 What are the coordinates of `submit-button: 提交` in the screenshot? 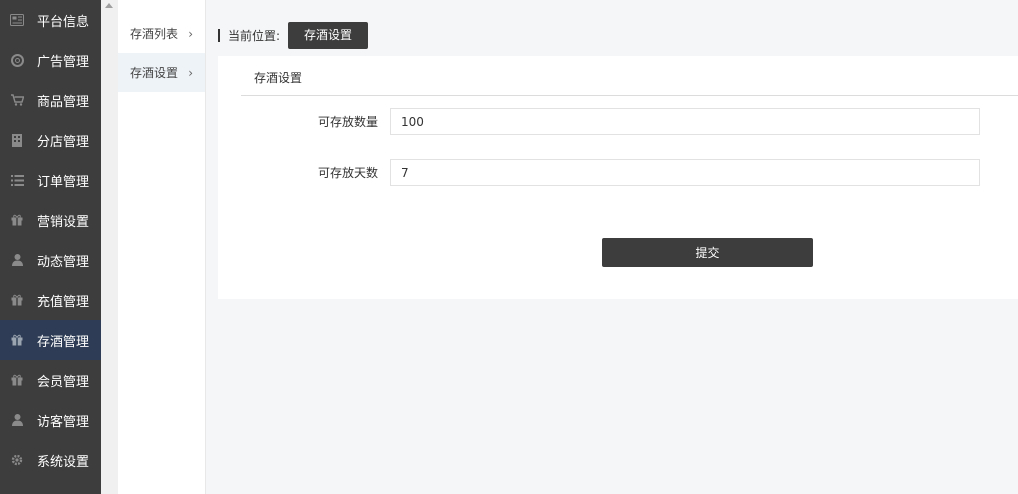 It's located at (707, 252).